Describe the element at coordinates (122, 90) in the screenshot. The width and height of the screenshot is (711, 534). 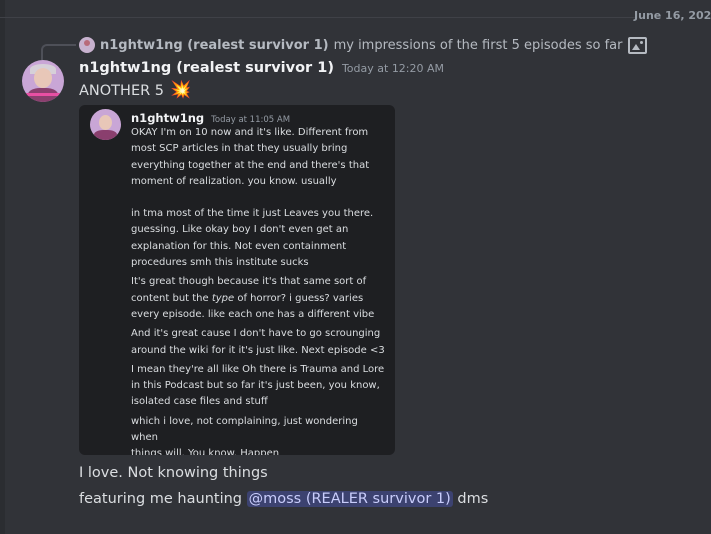
I see `message-line1-text: ANOTHER 5` at that location.